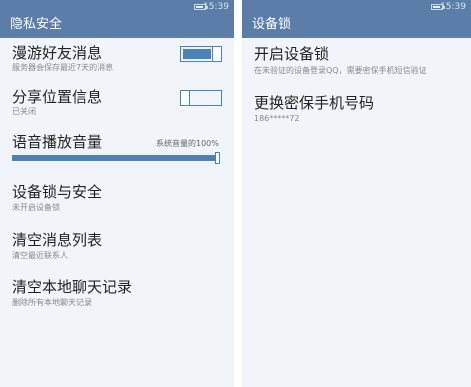 The height and width of the screenshot is (387, 471). I want to click on device-lock-security-sub: 未开启设备锁, so click(36, 207).